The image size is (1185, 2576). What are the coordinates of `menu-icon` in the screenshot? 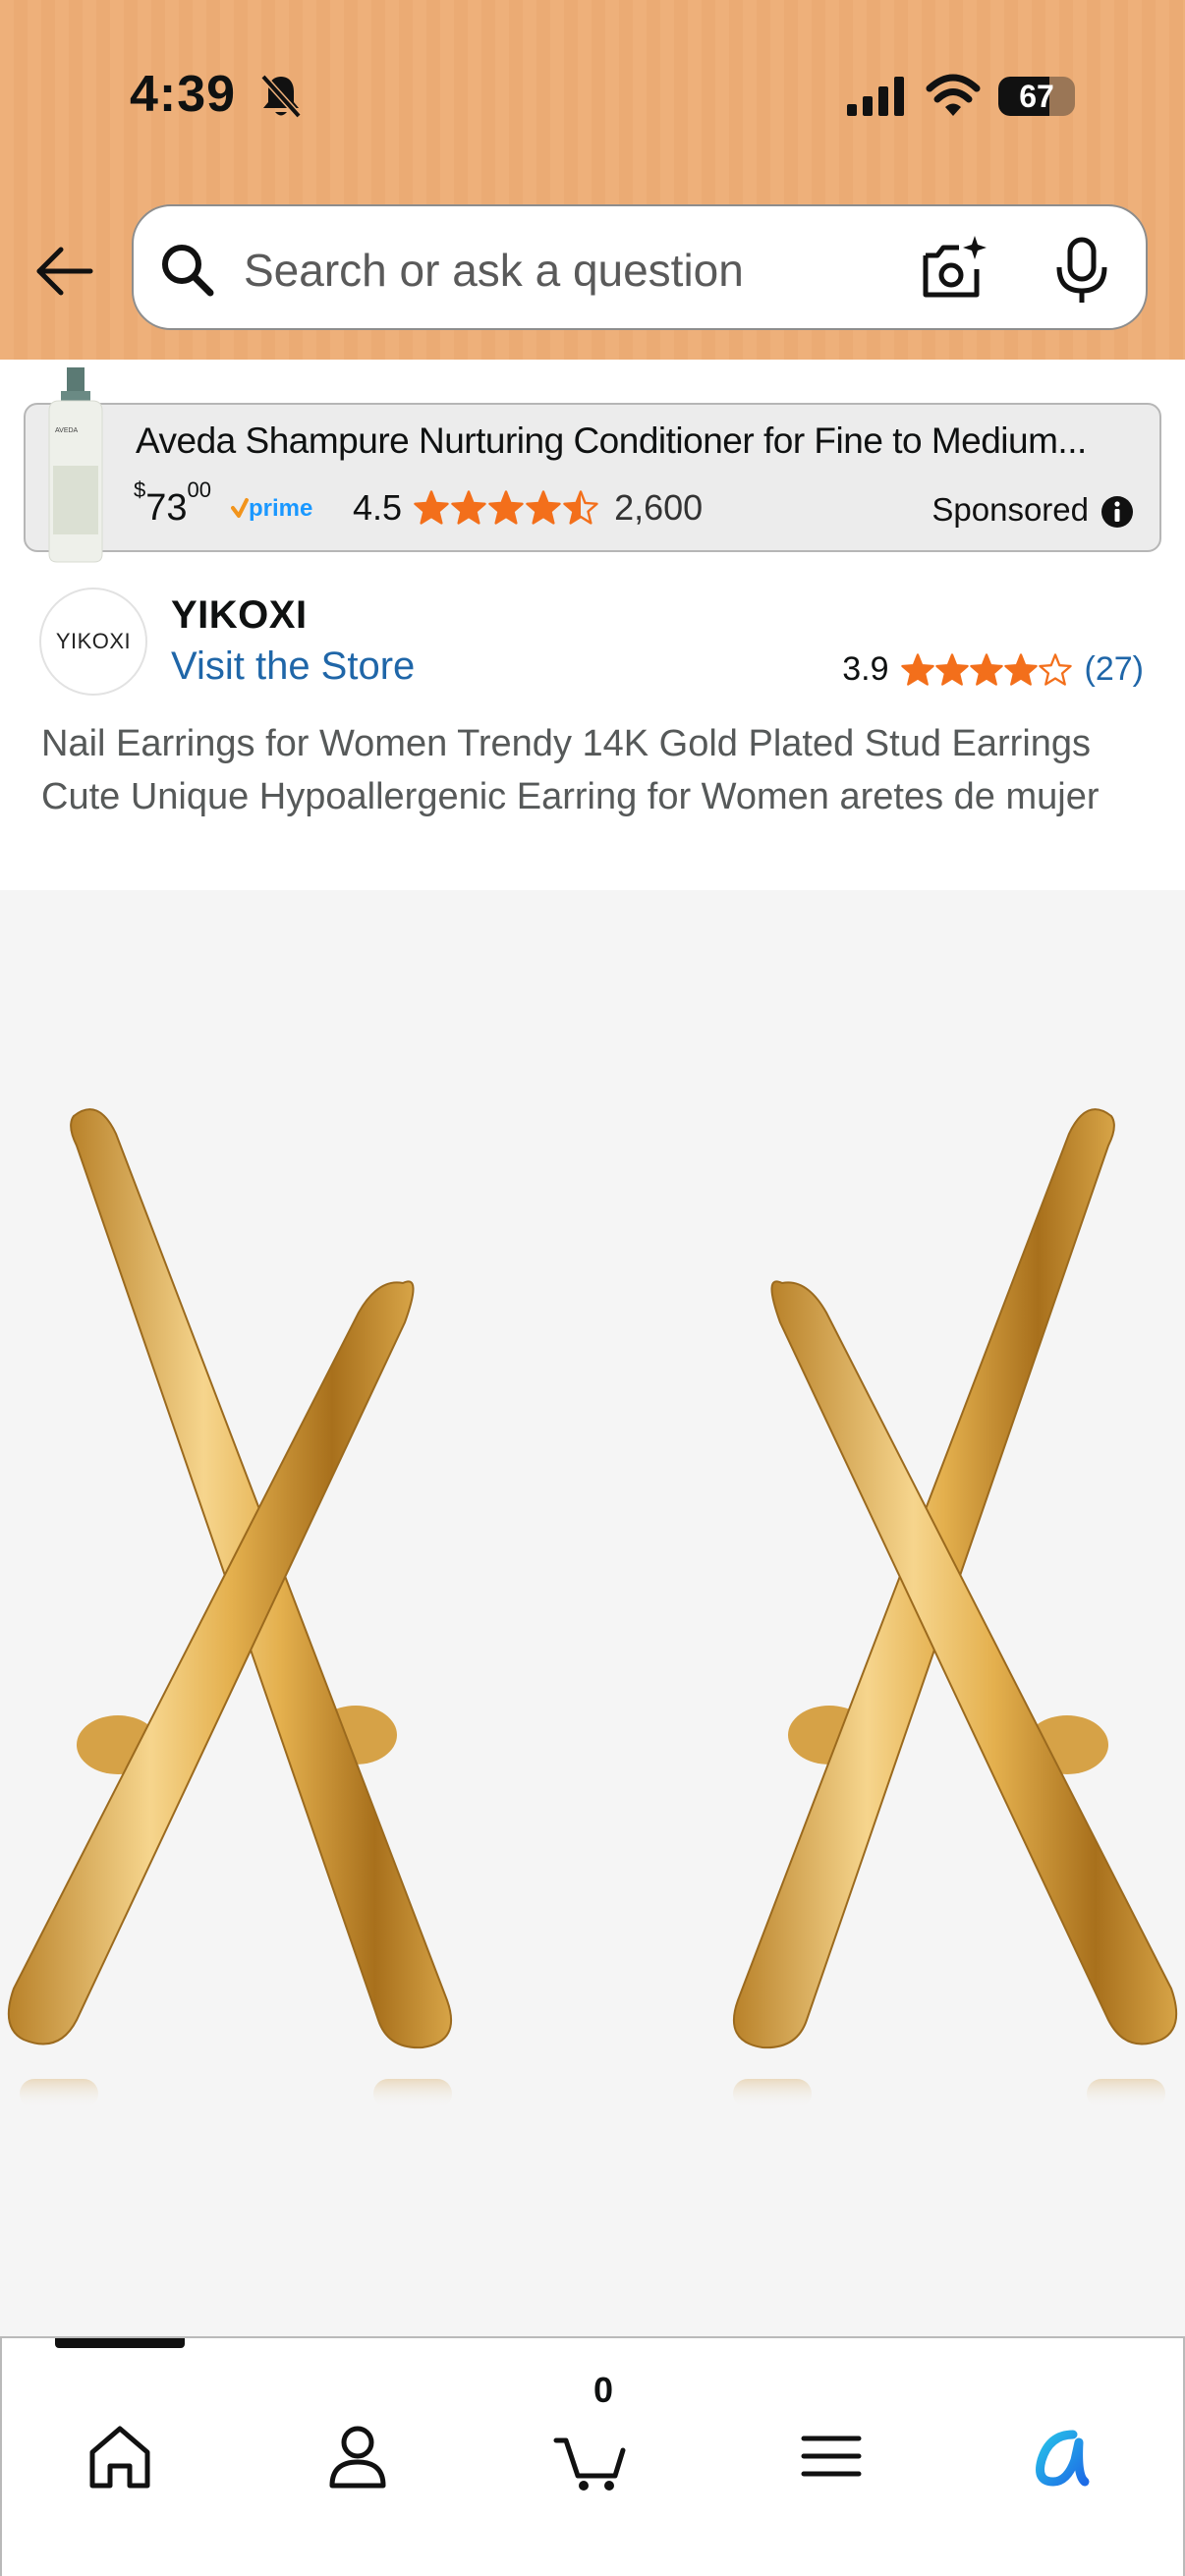 It's located at (832, 2456).